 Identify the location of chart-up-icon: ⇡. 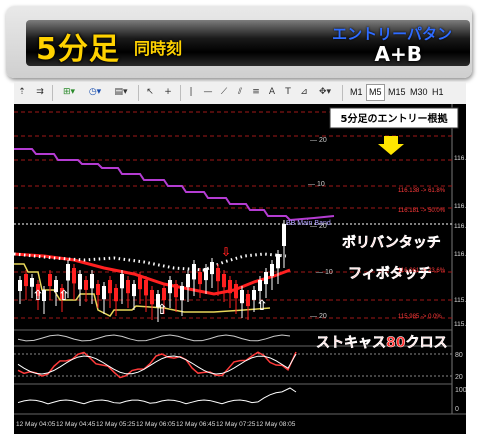
(22, 92).